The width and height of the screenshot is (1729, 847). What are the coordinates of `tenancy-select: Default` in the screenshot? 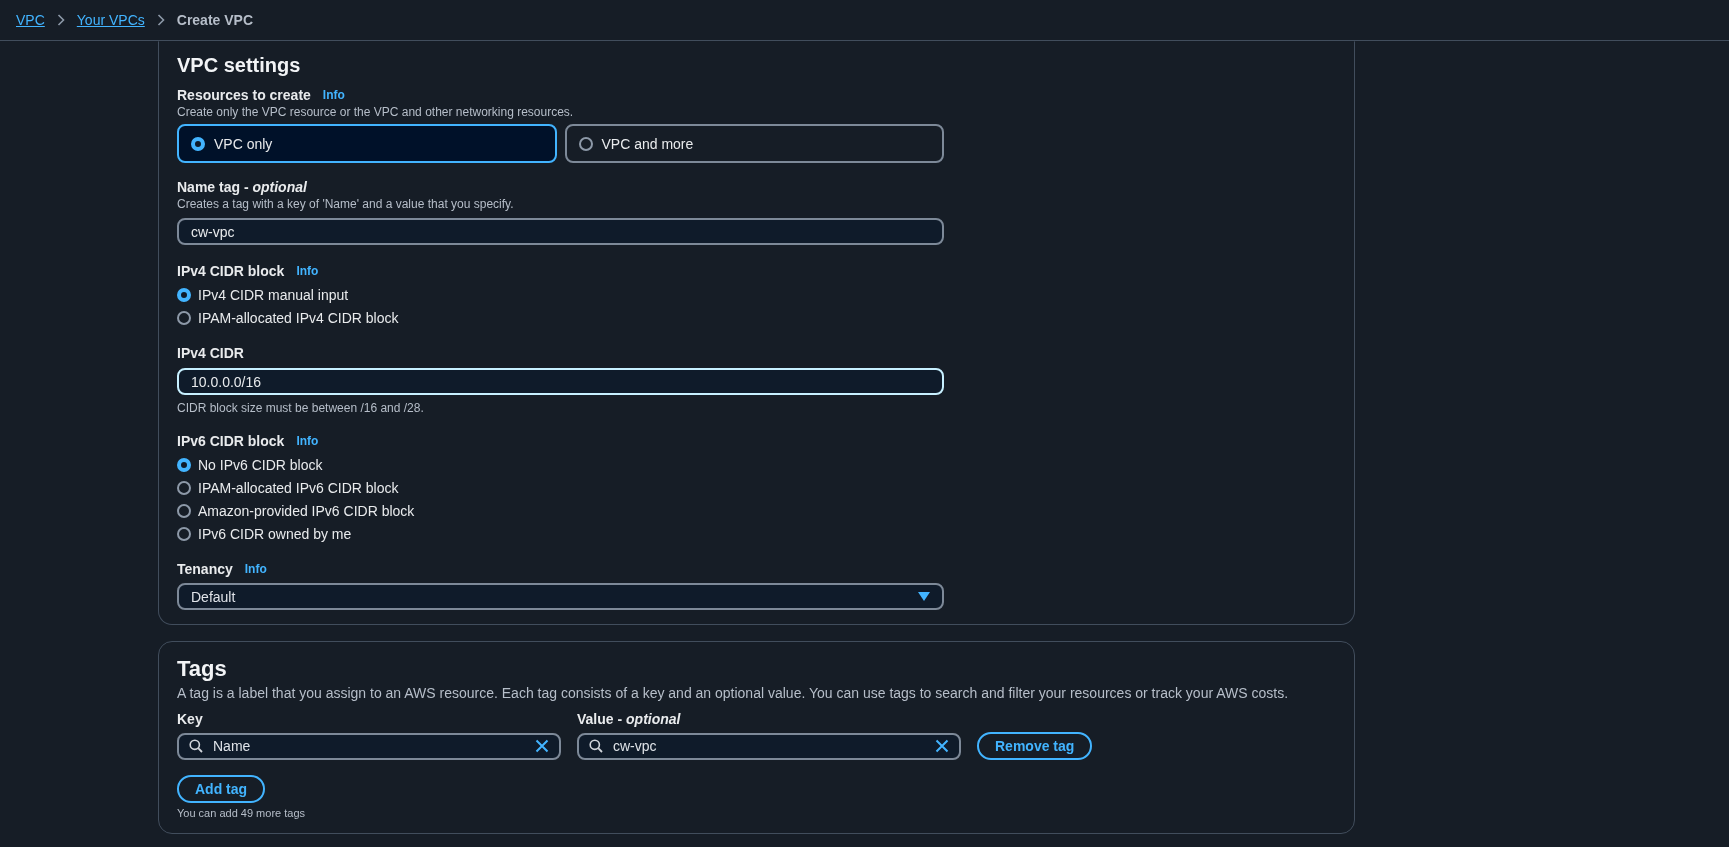 It's located at (560, 596).